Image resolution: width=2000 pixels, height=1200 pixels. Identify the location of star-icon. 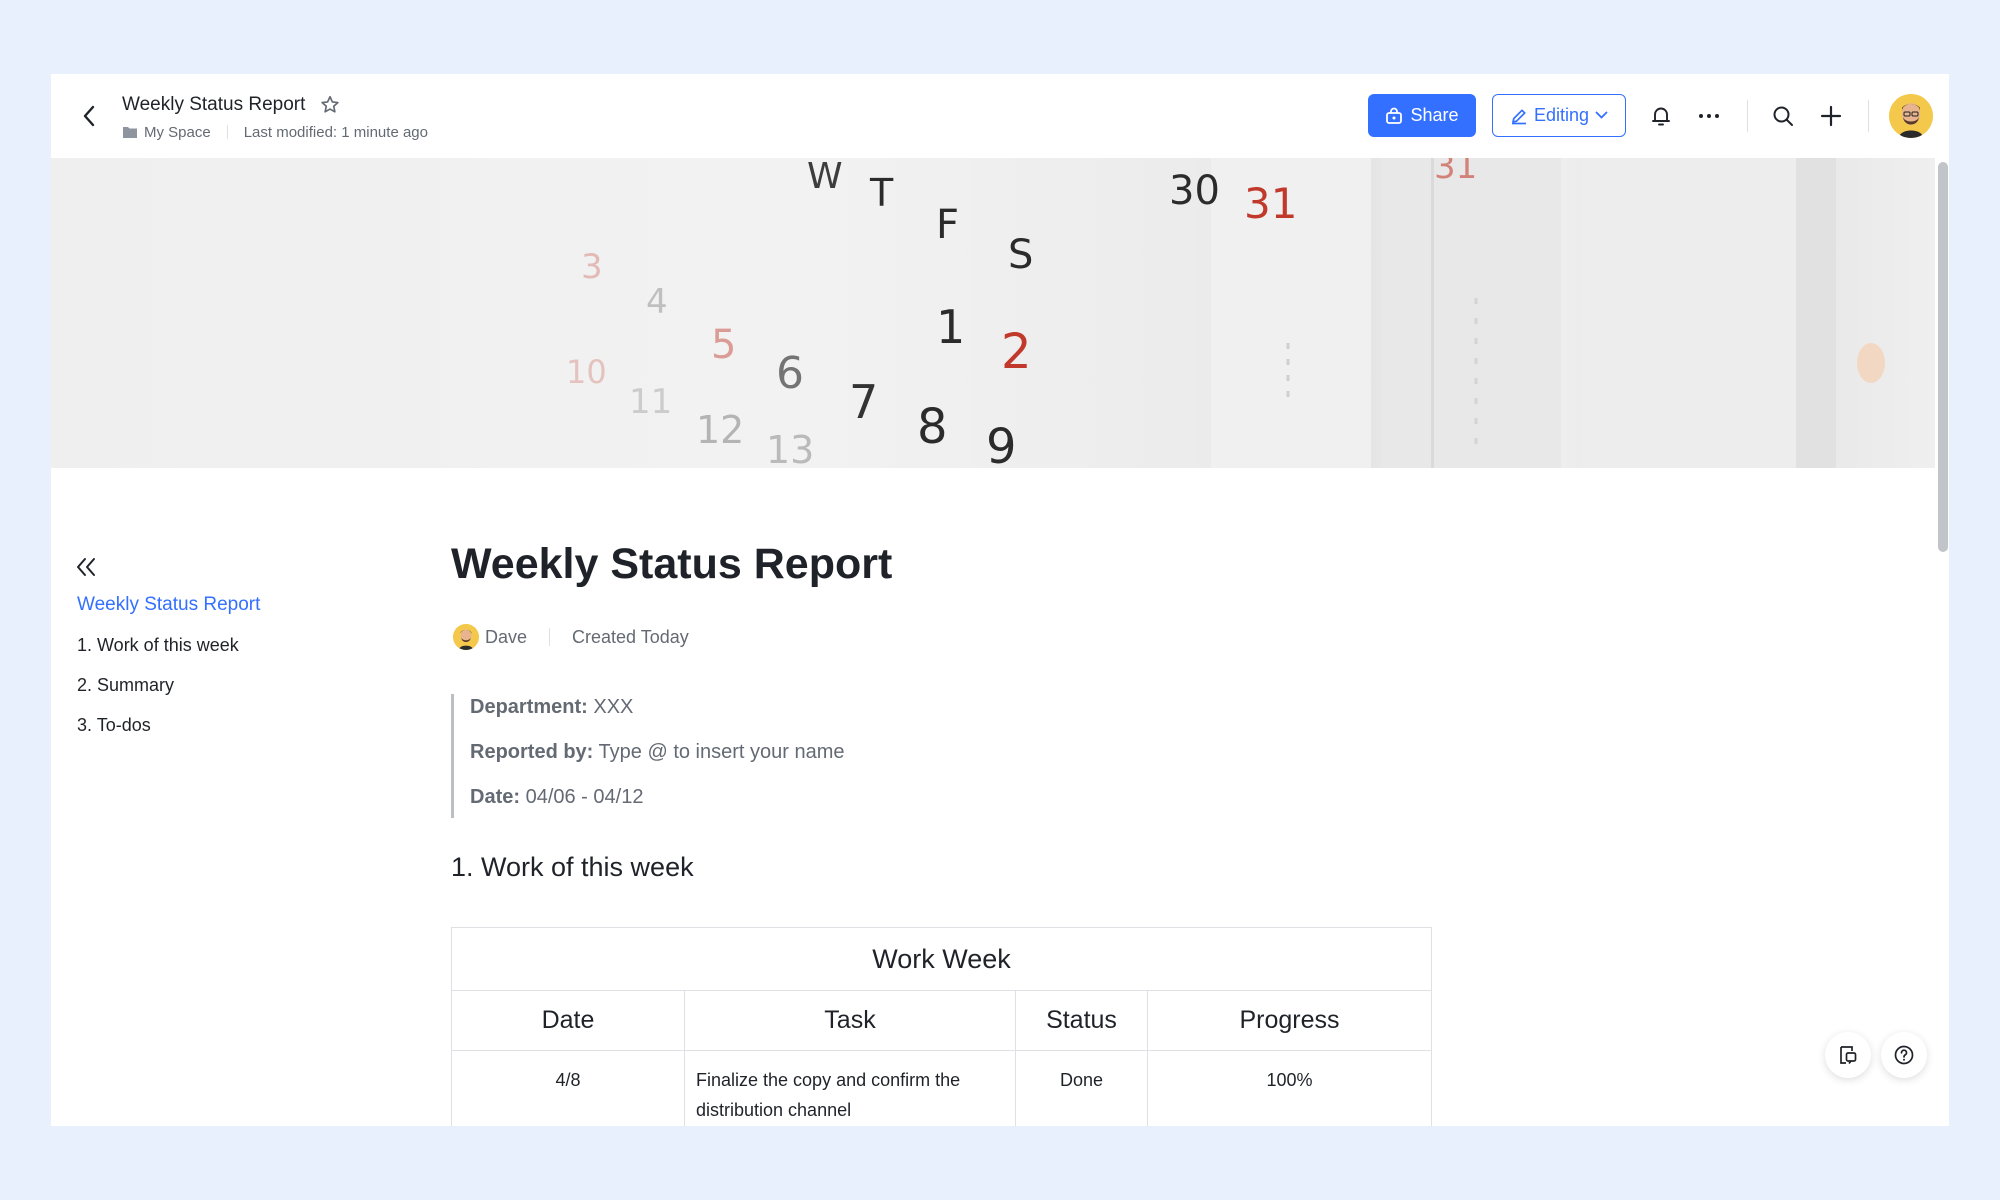
(330, 105).